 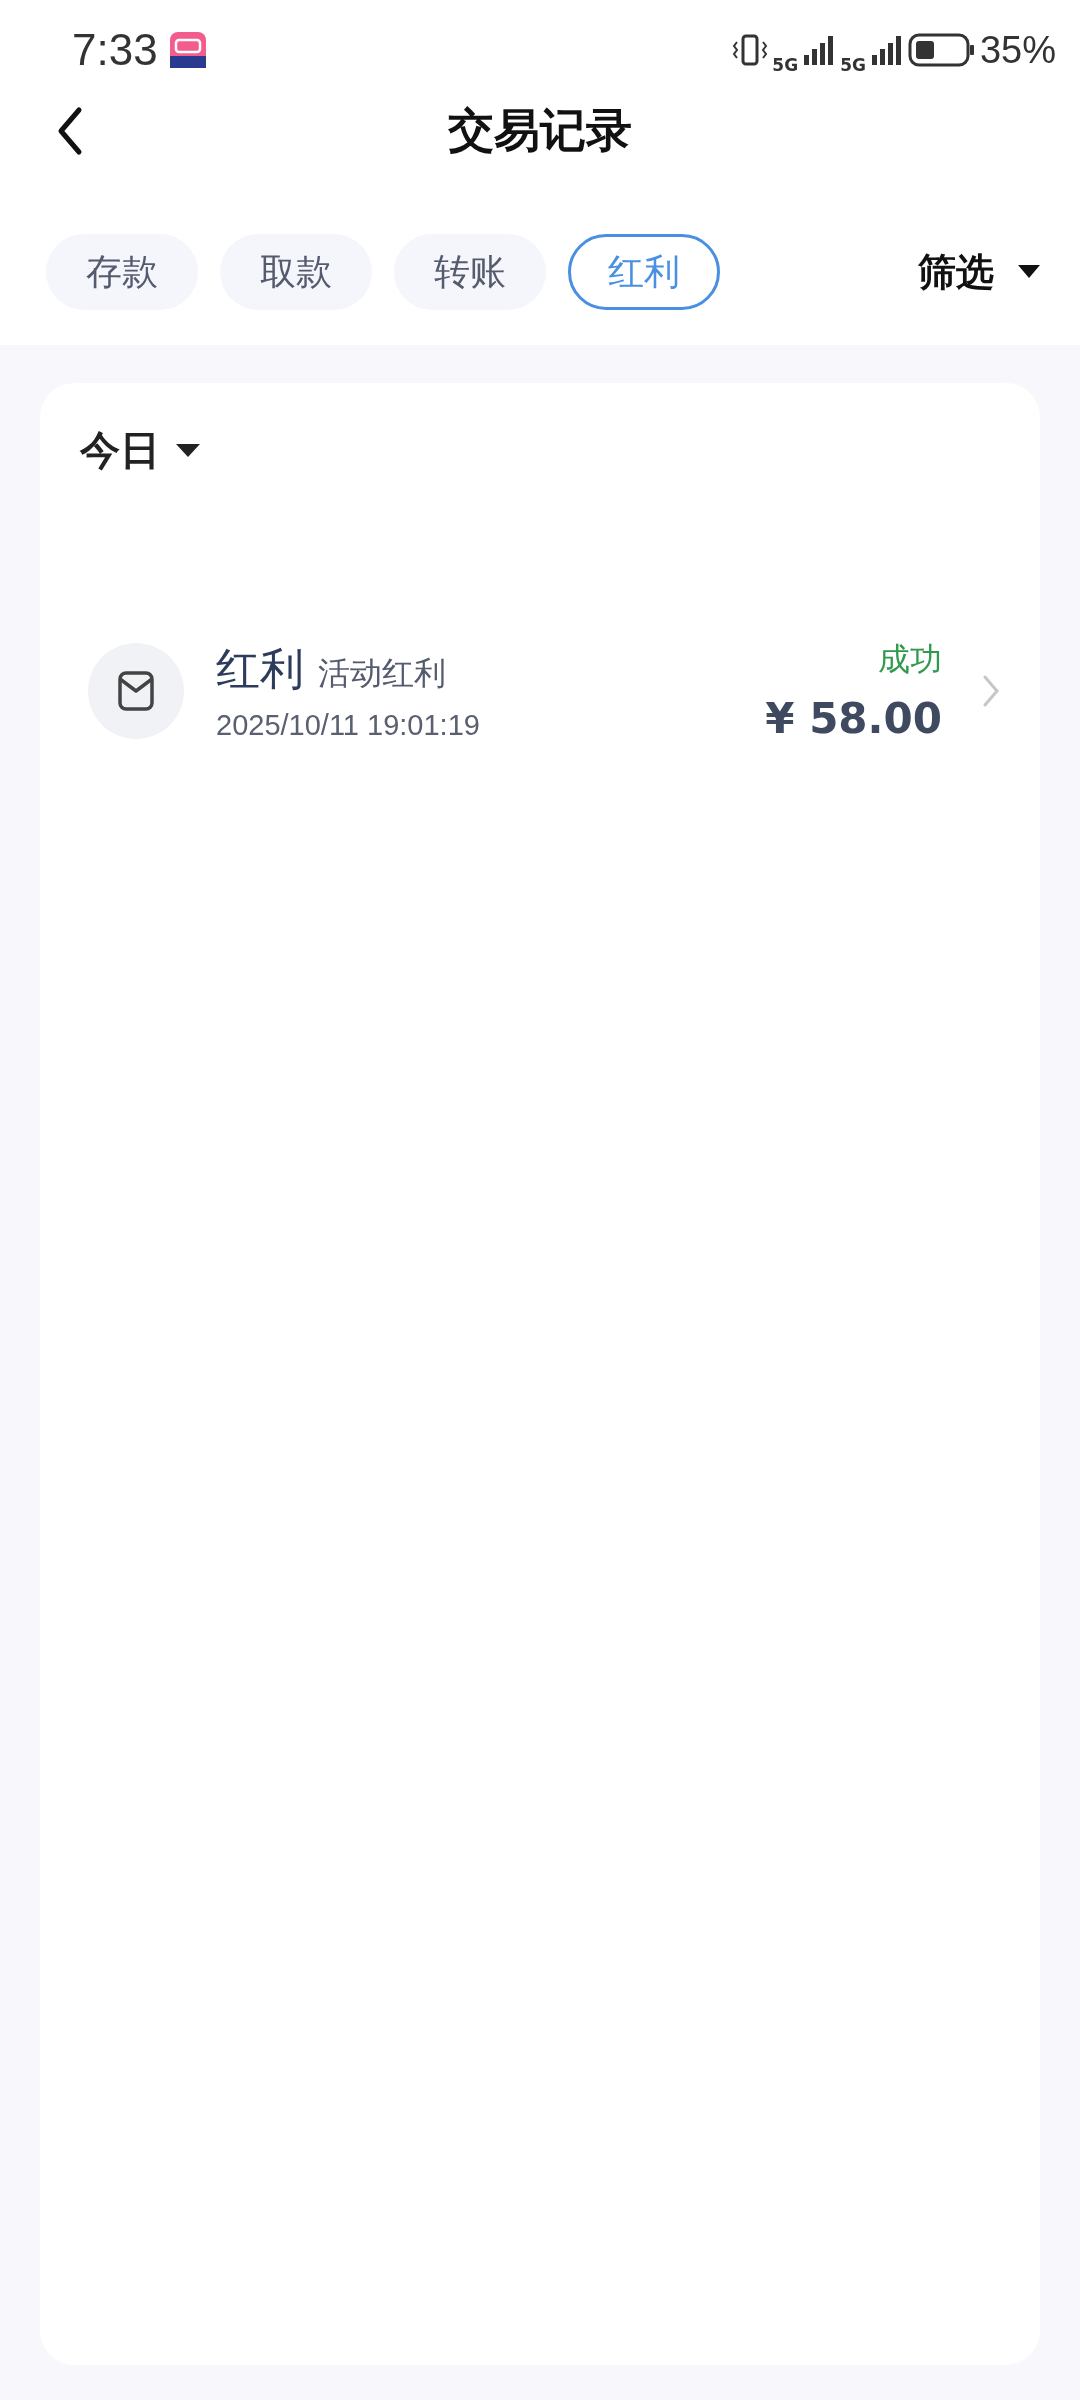 What do you see at coordinates (853, 718) in the screenshot?
I see `transaction-amount: ¥ 58.00` at bounding box center [853, 718].